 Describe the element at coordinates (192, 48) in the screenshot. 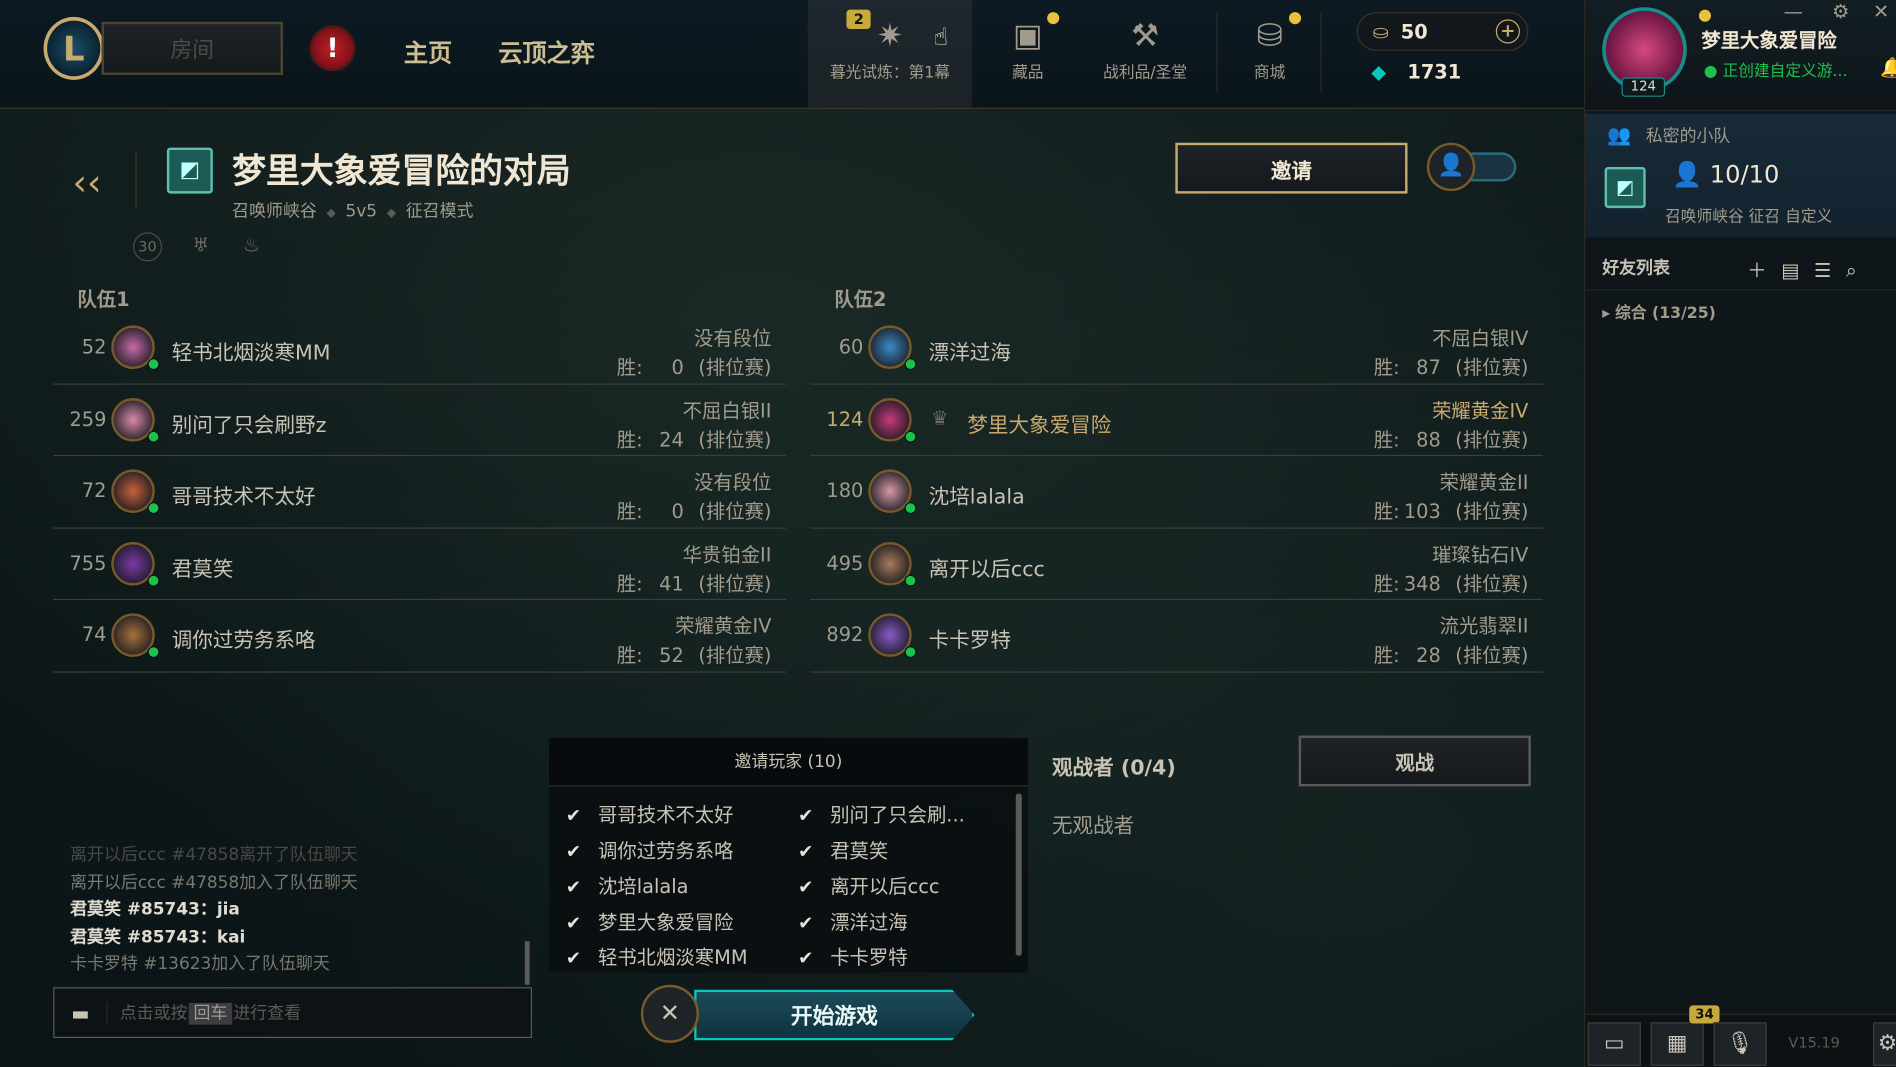

I see `room-button: 房间` at that location.